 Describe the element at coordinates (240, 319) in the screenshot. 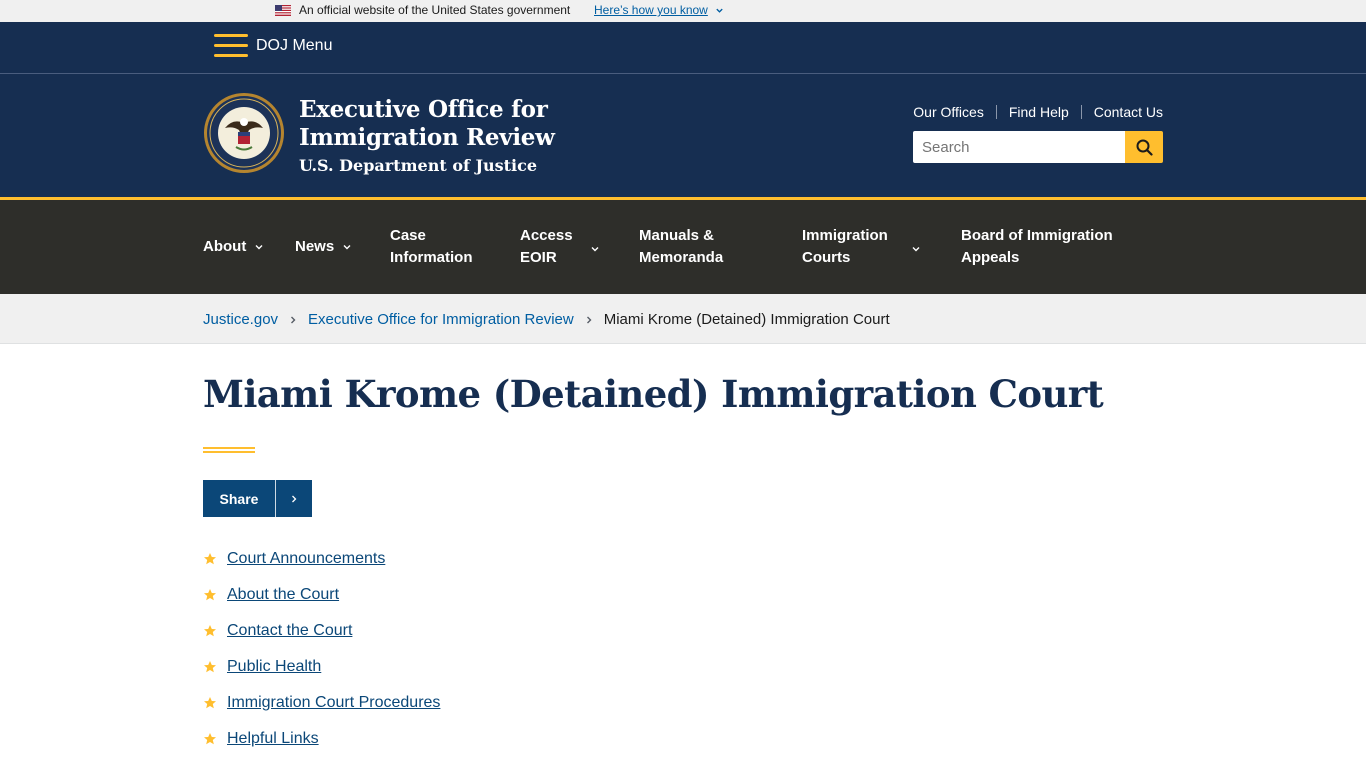

I see `breadcrumb-justice-gov: Justice.gov` at that location.